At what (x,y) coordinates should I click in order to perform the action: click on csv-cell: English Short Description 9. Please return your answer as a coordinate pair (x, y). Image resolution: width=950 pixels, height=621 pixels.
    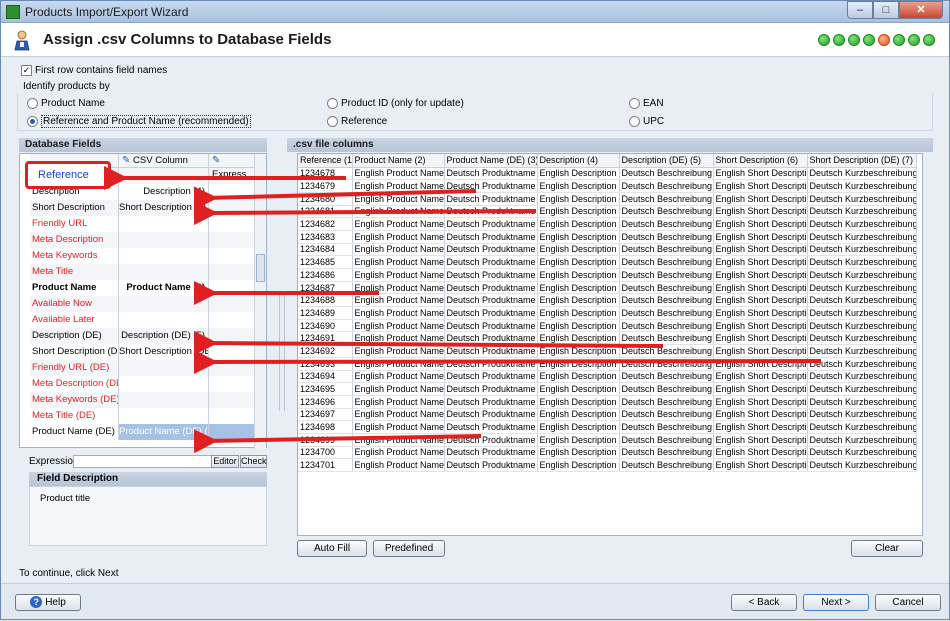
    Looking at the image, I should click on (760, 275).